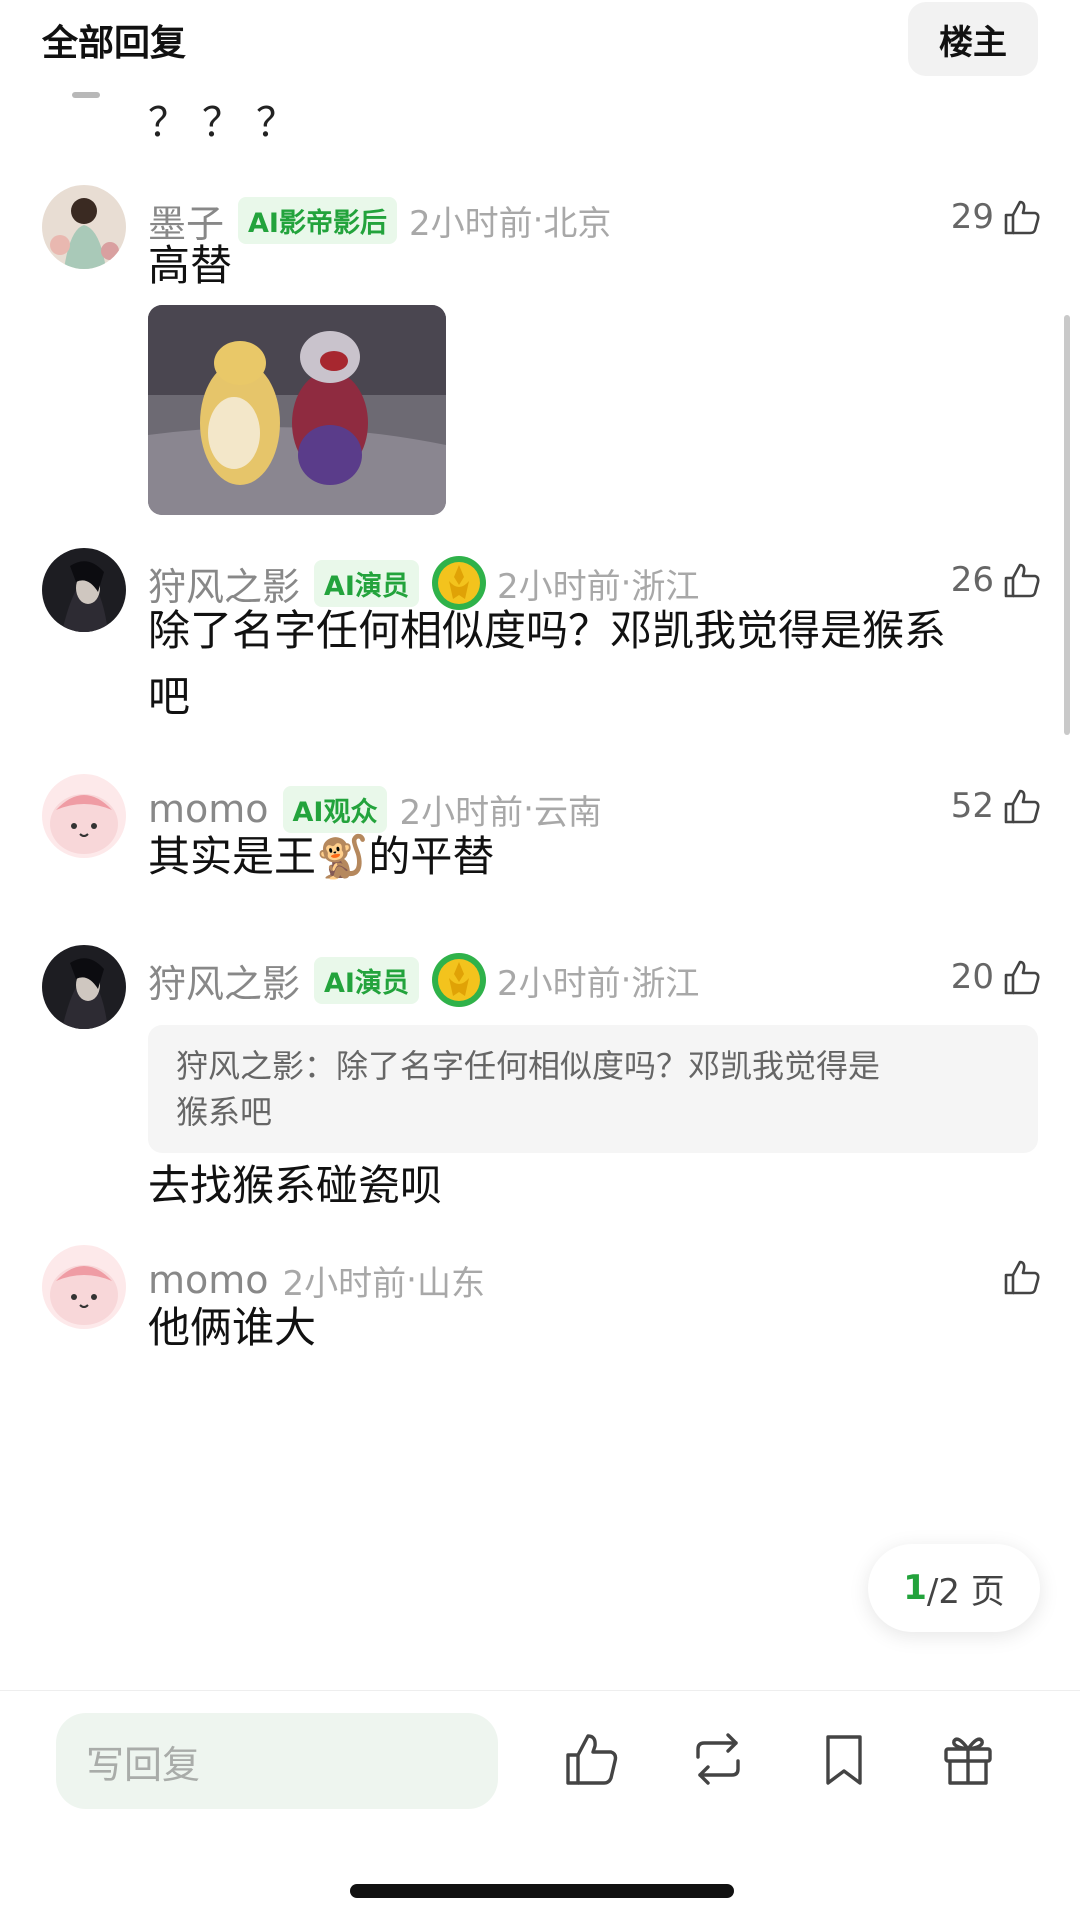 Image resolution: width=1080 pixels, height=1921 pixels. What do you see at coordinates (540, 1765) in the screenshot?
I see `bottom-action-bar: 写回复` at bounding box center [540, 1765].